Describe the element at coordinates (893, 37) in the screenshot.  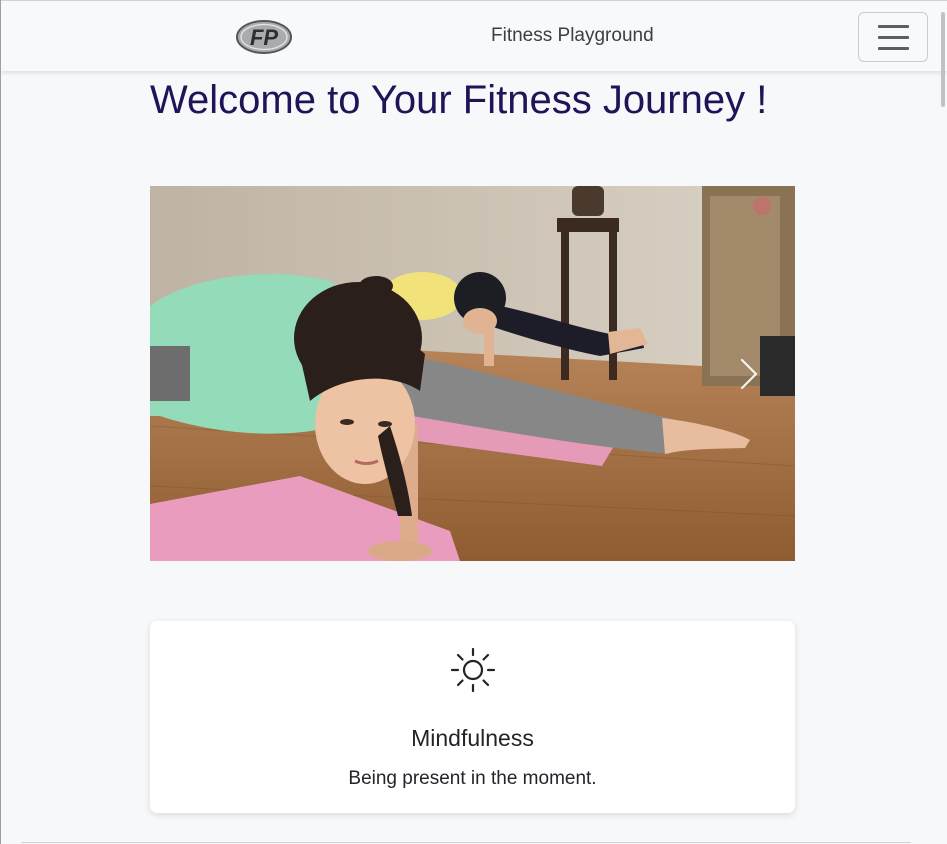
I see `menu-toggle-button` at that location.